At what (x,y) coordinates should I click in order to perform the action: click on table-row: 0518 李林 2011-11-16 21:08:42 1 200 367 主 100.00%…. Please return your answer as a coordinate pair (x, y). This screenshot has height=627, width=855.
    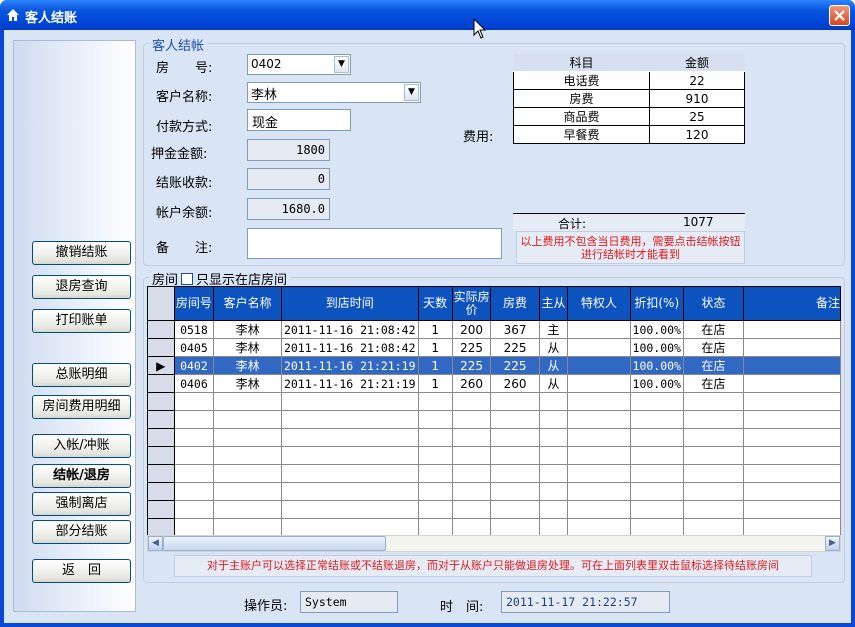
    Looking at the image, I should click on (494, 329).